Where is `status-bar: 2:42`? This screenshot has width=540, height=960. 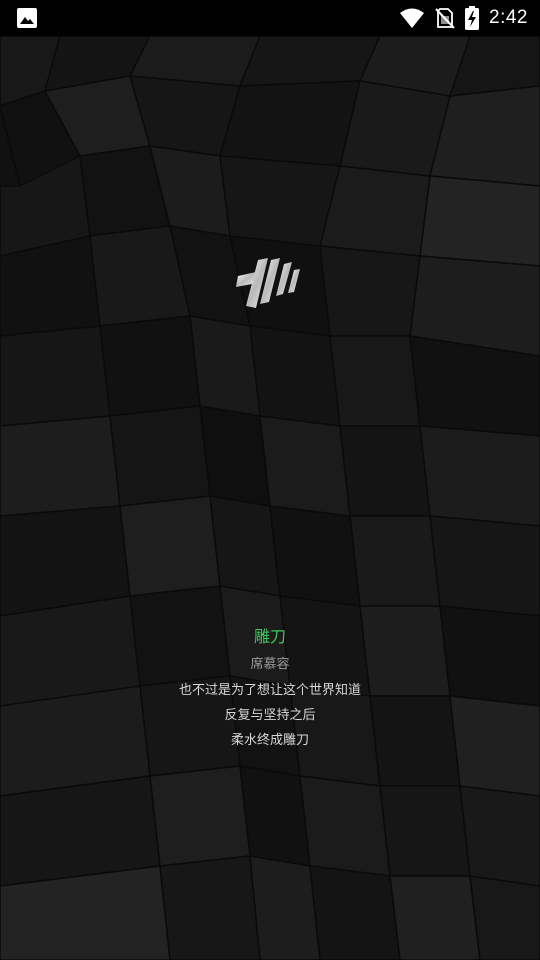 status-bar: 2:42 is located at coordinates (270, 18).